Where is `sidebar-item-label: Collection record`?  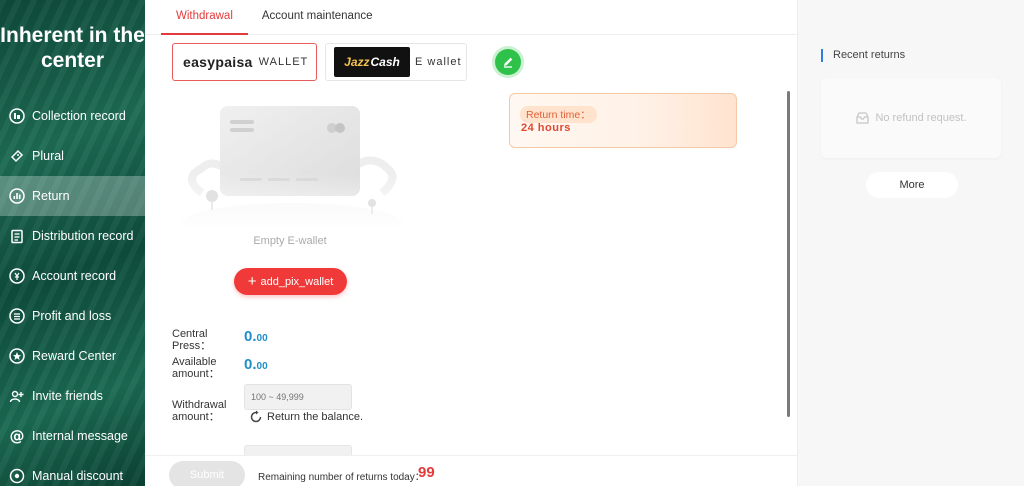 sidebar-item-label: Collection record is located at coordinates (79, 116).